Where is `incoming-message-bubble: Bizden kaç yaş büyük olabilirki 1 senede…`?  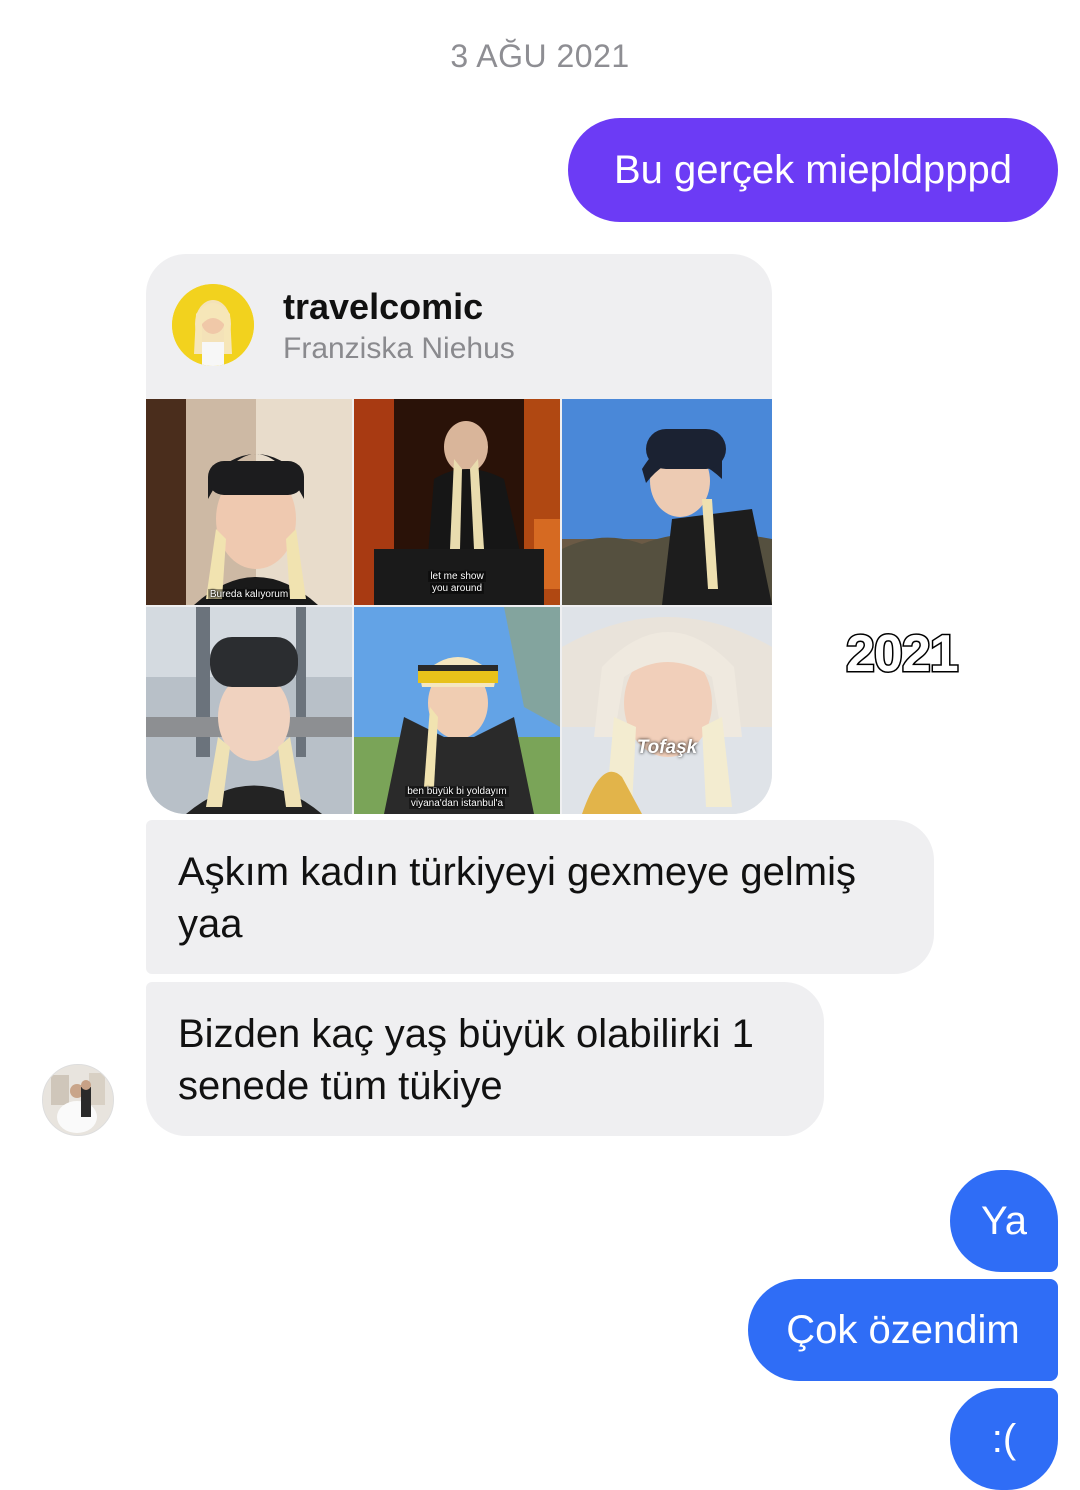
incoming-message-bubble: Bizden kaç yaş büyük olabilirki 1 senede… is located at coordinates (485, 1059).